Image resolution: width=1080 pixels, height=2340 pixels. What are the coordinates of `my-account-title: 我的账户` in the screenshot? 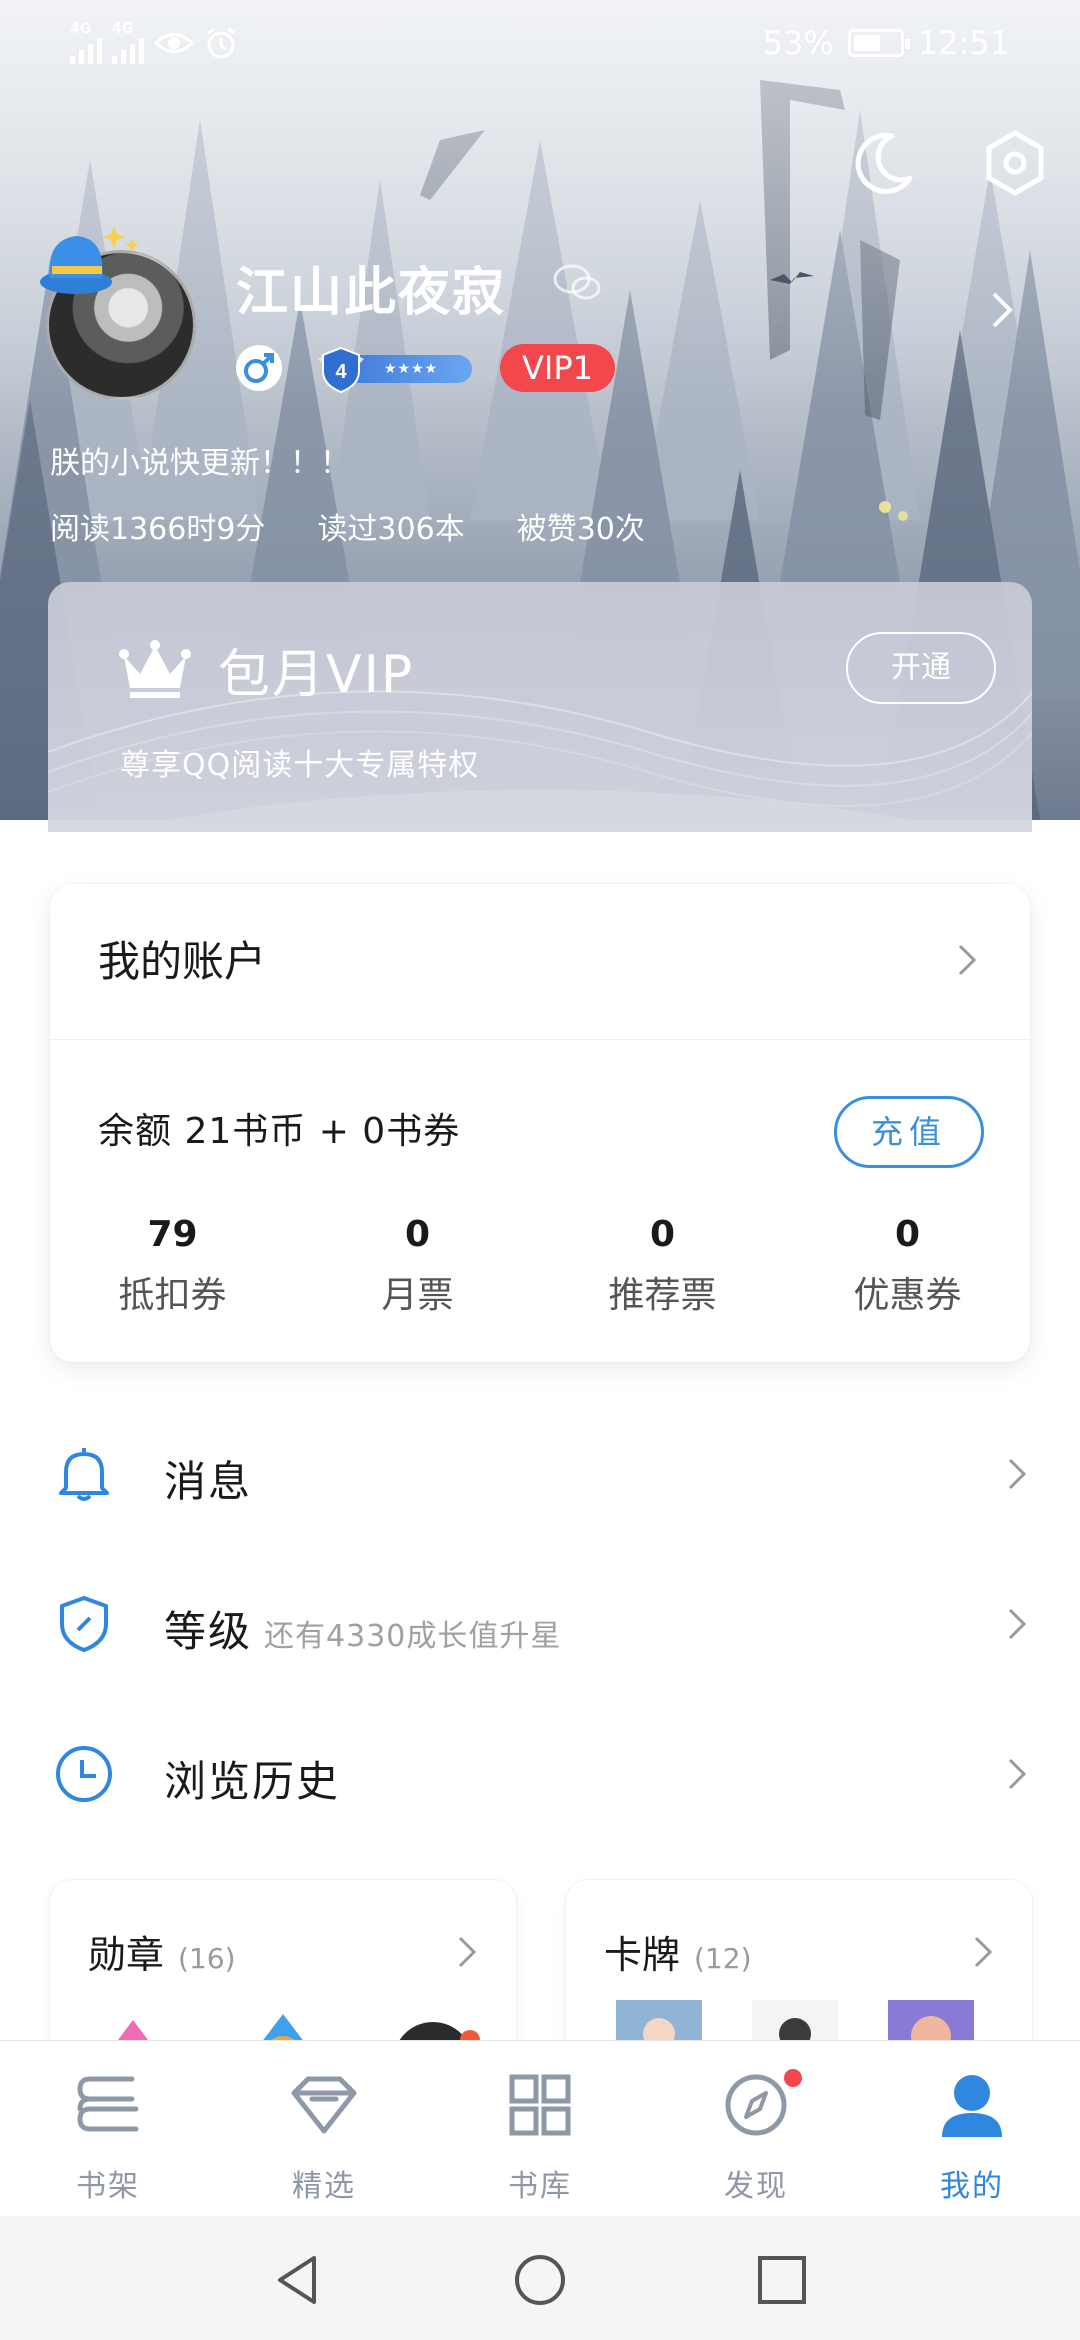 It's located at (182, 961).